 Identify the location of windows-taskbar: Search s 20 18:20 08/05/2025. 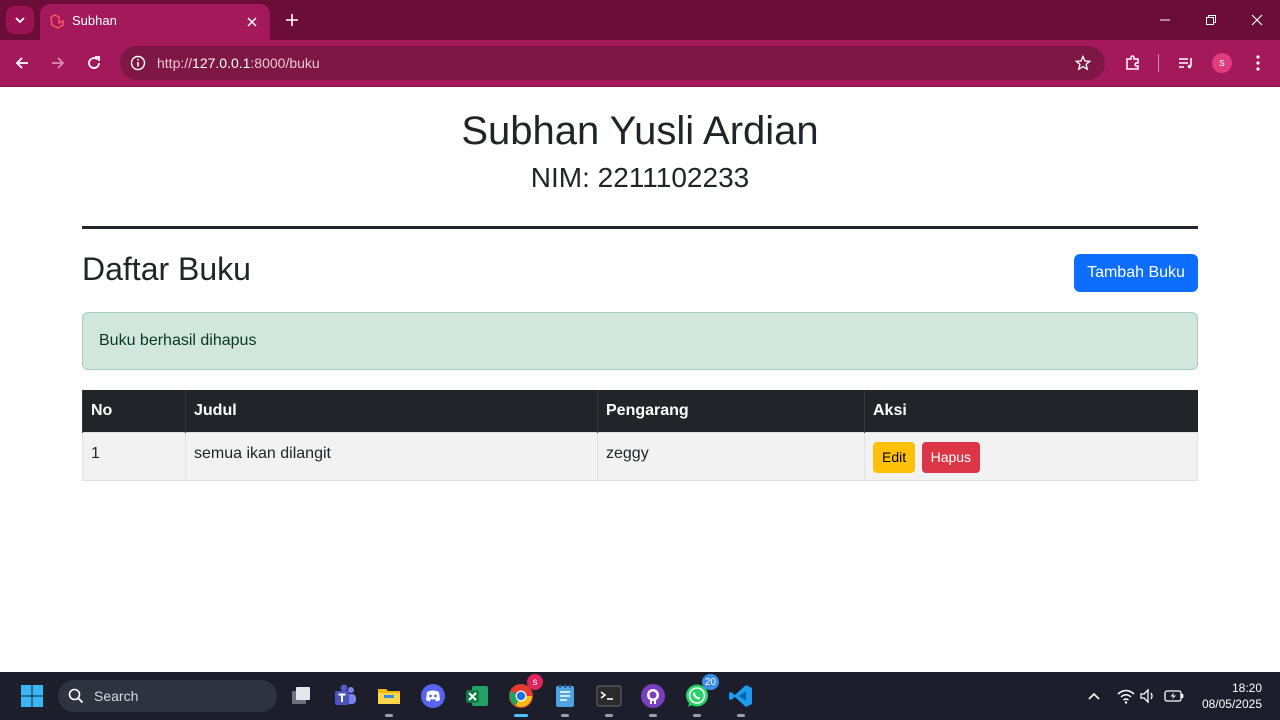
(640, 696).